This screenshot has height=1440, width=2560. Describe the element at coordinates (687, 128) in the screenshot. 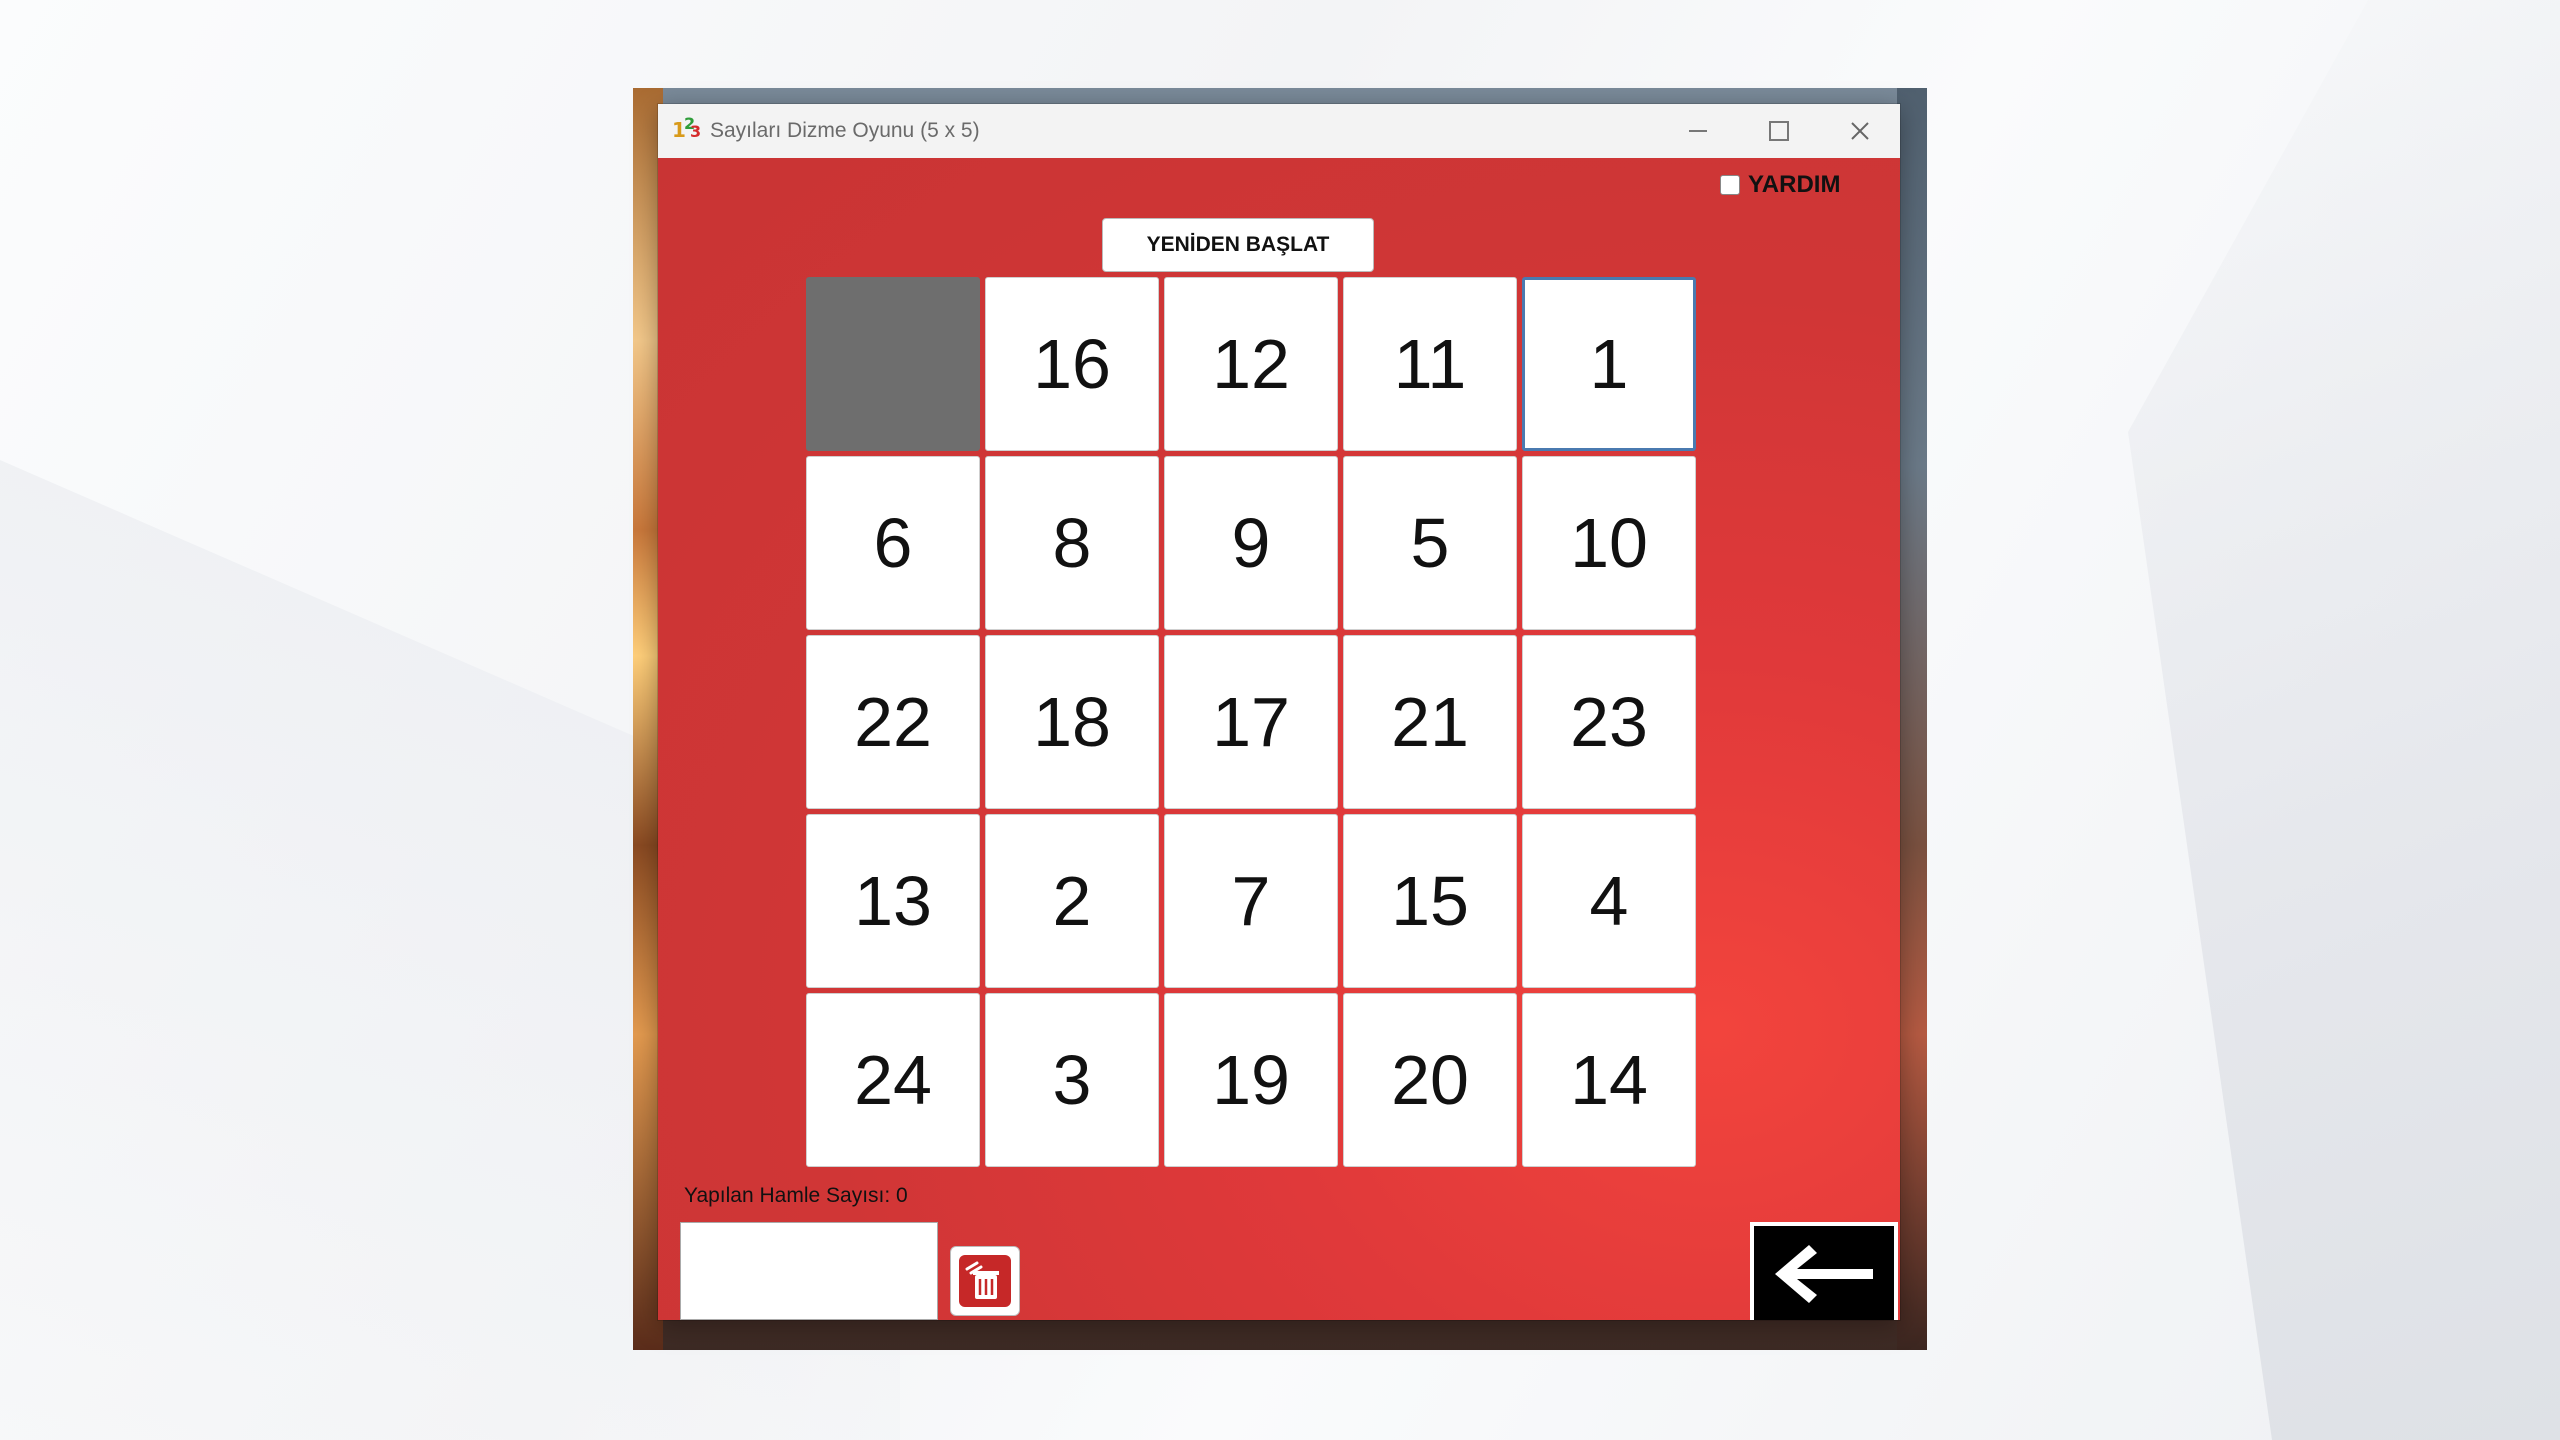

I see `app-icon: 123` at that location.